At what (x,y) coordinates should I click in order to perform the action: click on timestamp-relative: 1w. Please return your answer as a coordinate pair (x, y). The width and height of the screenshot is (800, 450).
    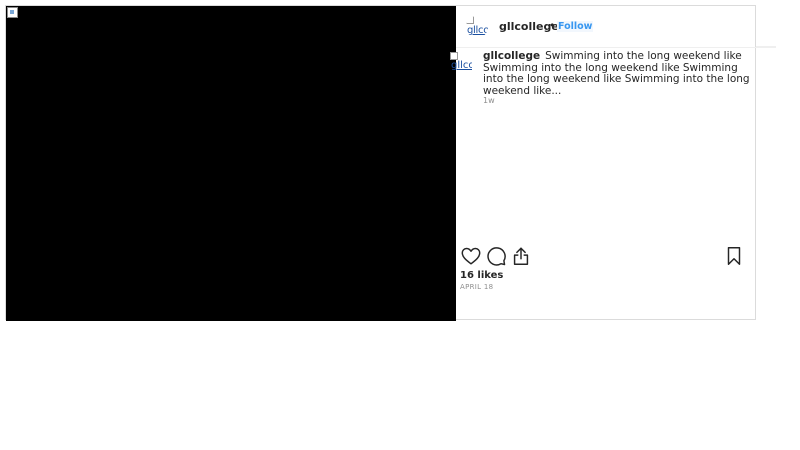
    Looking at the image, I should click on (489, 100).